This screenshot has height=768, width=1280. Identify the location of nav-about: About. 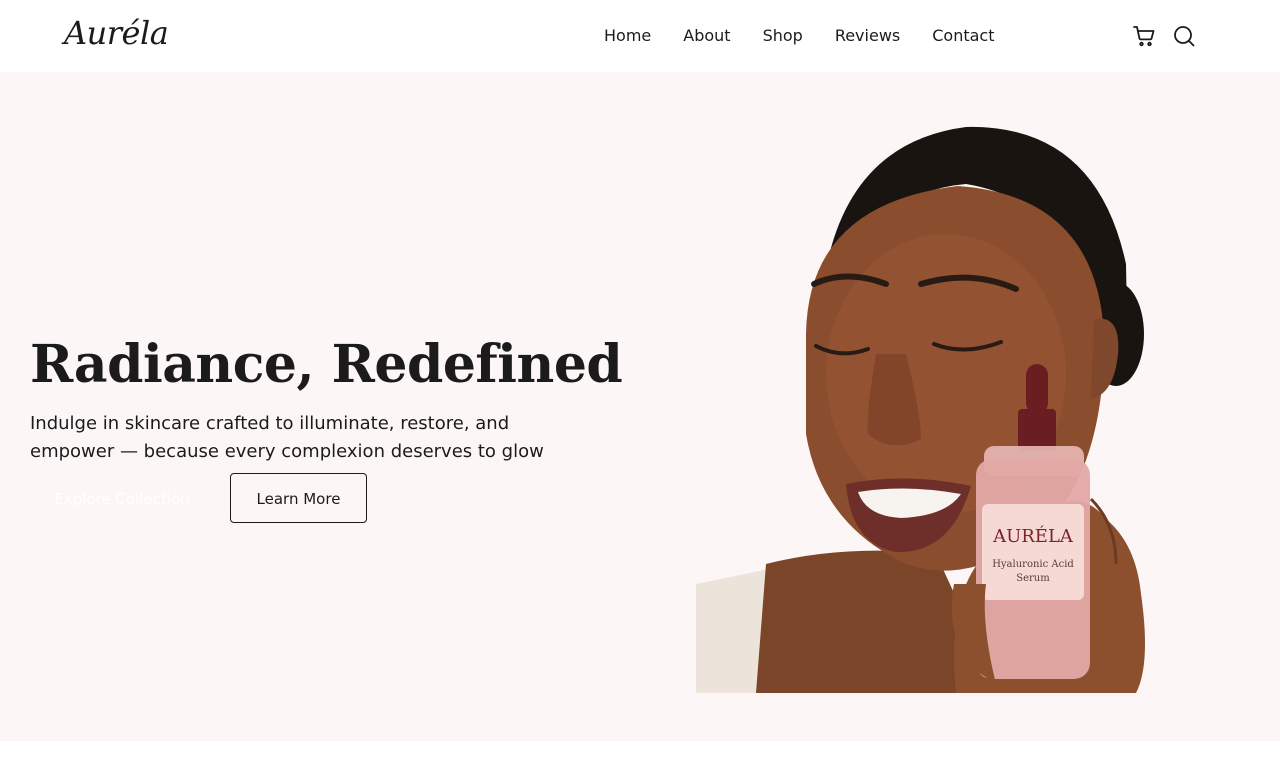
(706, 36).